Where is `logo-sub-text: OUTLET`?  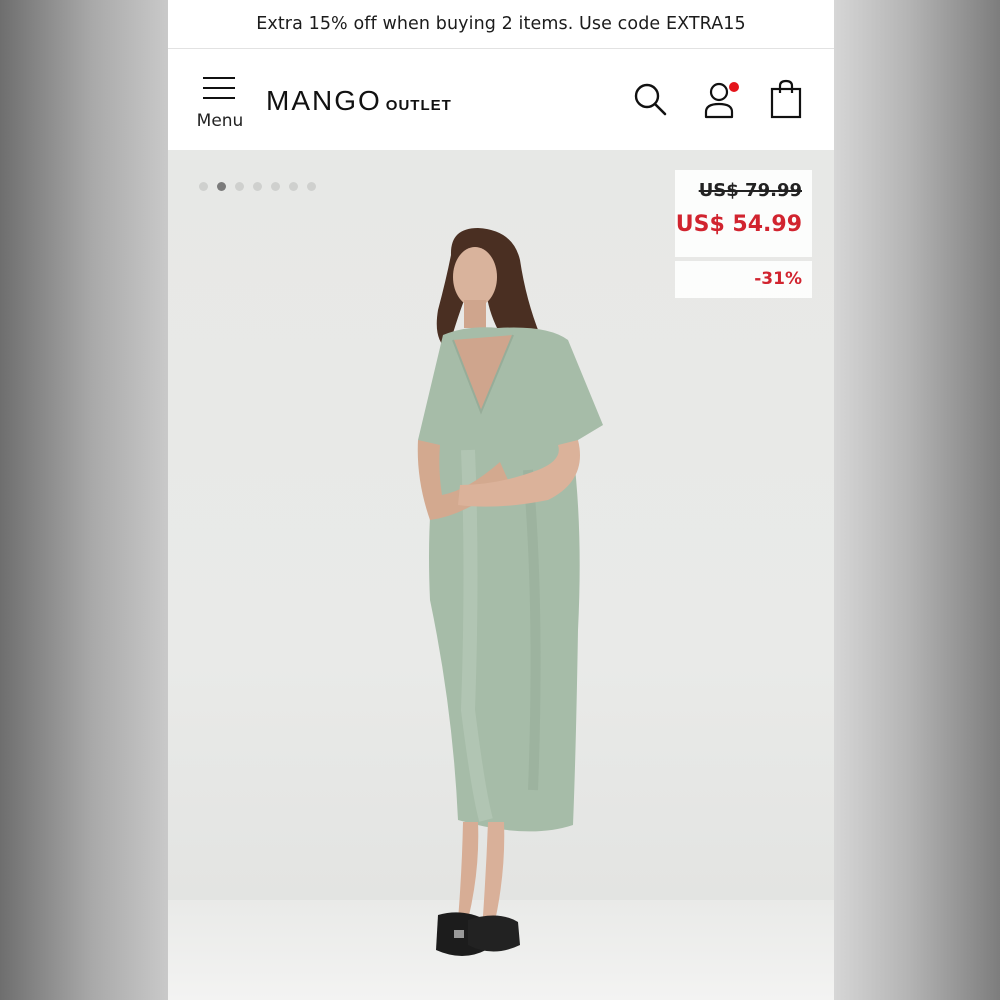
logo-sub-text: OUTLET is located at coordinates (418, 105).